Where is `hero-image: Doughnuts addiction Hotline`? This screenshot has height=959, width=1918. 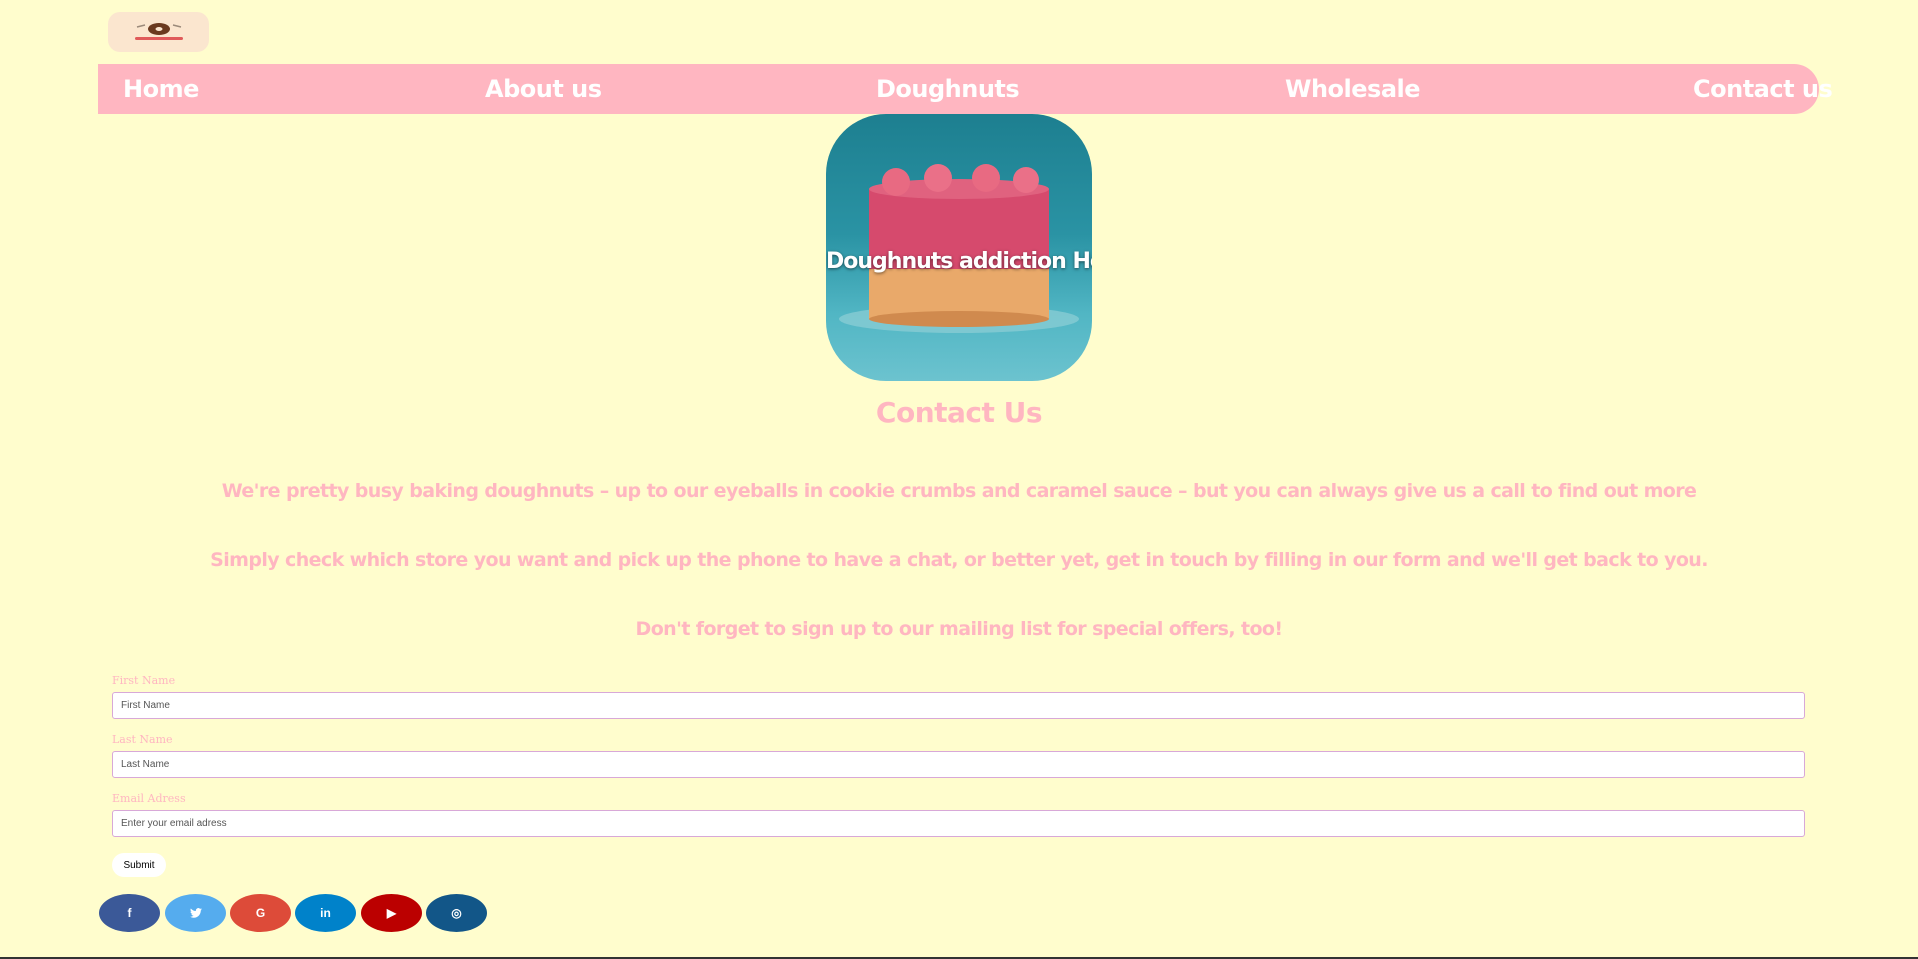
hero-image: Doughnuts addiction Hotline is located at coordinates (959, 247).